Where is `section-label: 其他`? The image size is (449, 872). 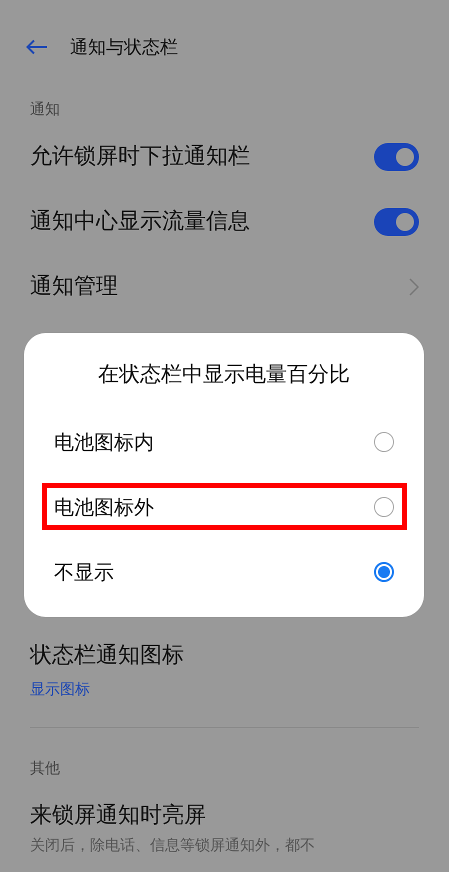
section-label: 其他 is located at coordinates (45, 769).